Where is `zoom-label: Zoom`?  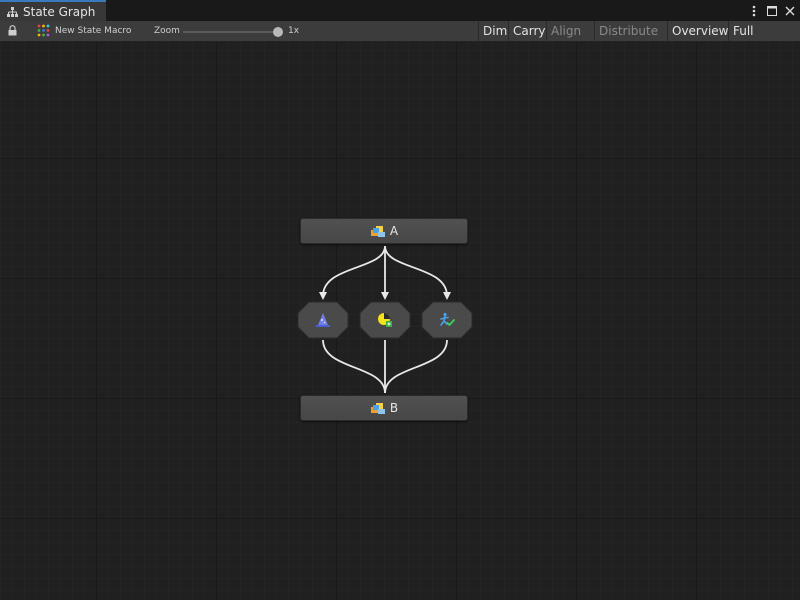 zoom-label: Zoom is located at coordinates (167, 31).